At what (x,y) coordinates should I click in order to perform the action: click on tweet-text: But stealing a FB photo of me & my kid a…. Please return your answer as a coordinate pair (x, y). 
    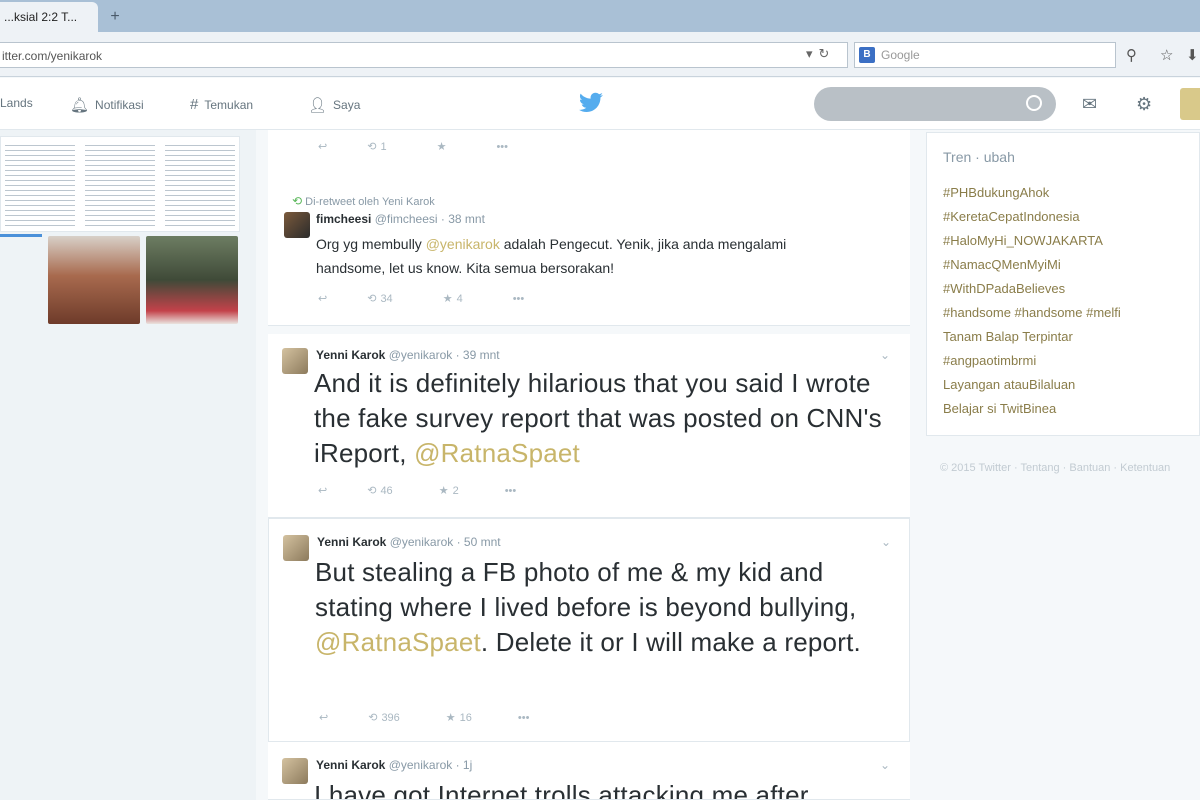
    Looking at the image, I should click on (605, 607).